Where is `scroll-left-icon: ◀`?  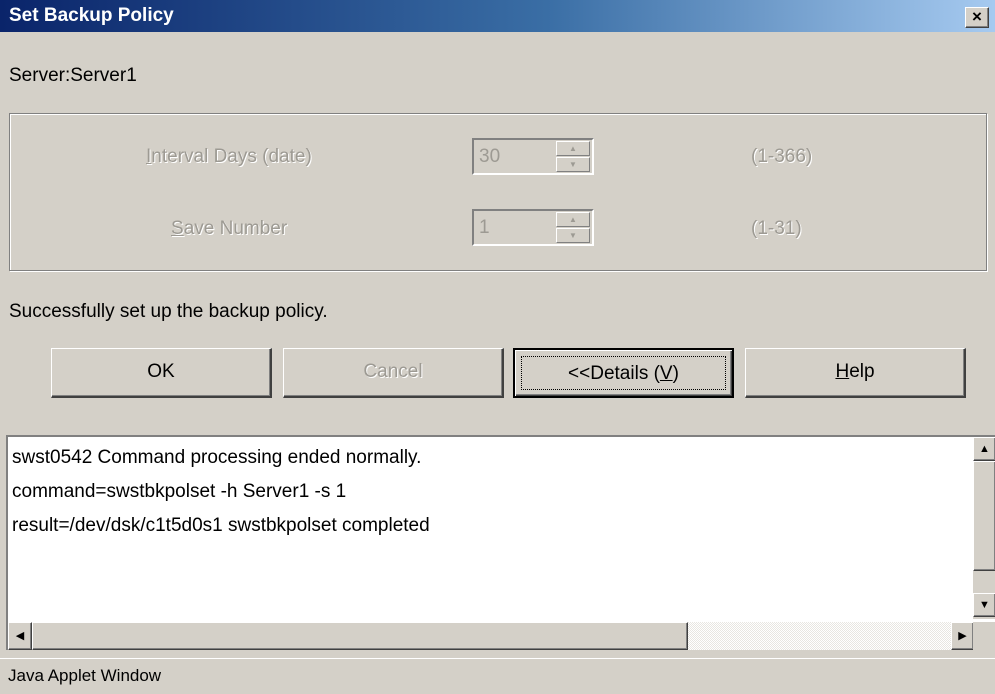
scroll-left-icon: ◀ is located at coordinates (20, 636).